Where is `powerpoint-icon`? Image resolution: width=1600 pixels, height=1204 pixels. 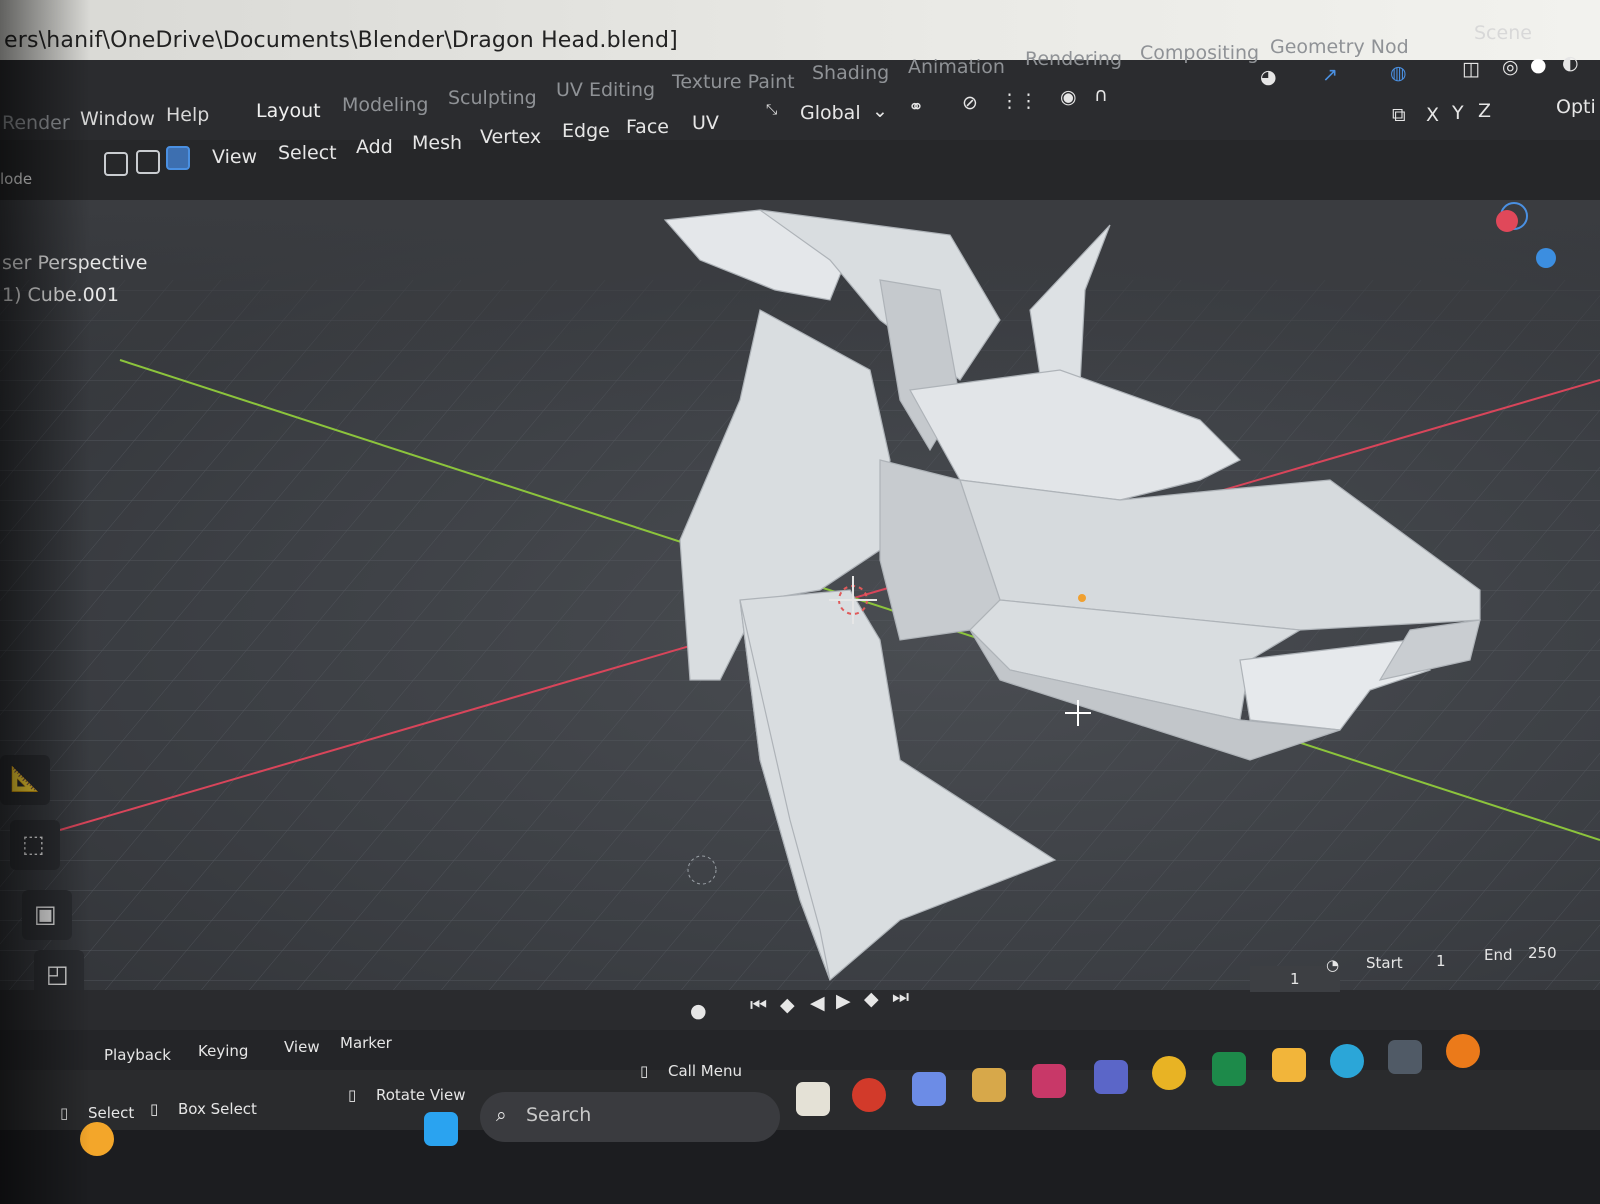 powerpoint-icon is located at coordinates (869, 1095).